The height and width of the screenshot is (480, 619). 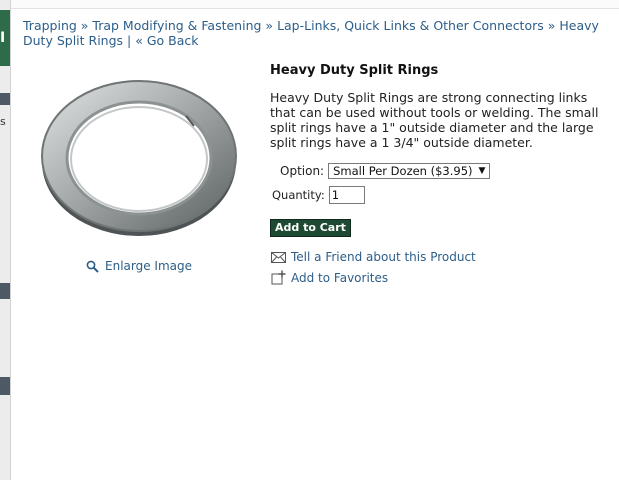 What do you see at coordinates (50, 25) in the screenshot?
I see `breadcrumb-trapping: Trapping` at bounding box center [50, 25].